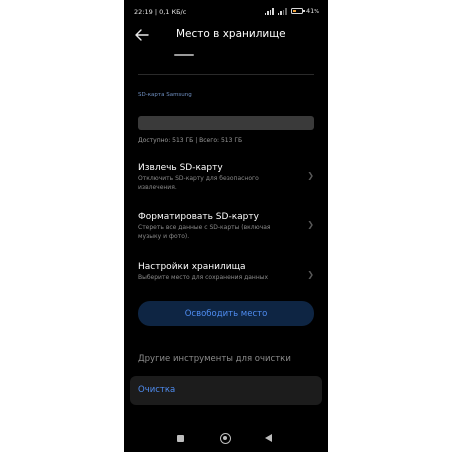  What do you see at coordinates (226, 390) in the screenshot?
I see `cleanup-item: Очистка` at bounding box center [226, 390].